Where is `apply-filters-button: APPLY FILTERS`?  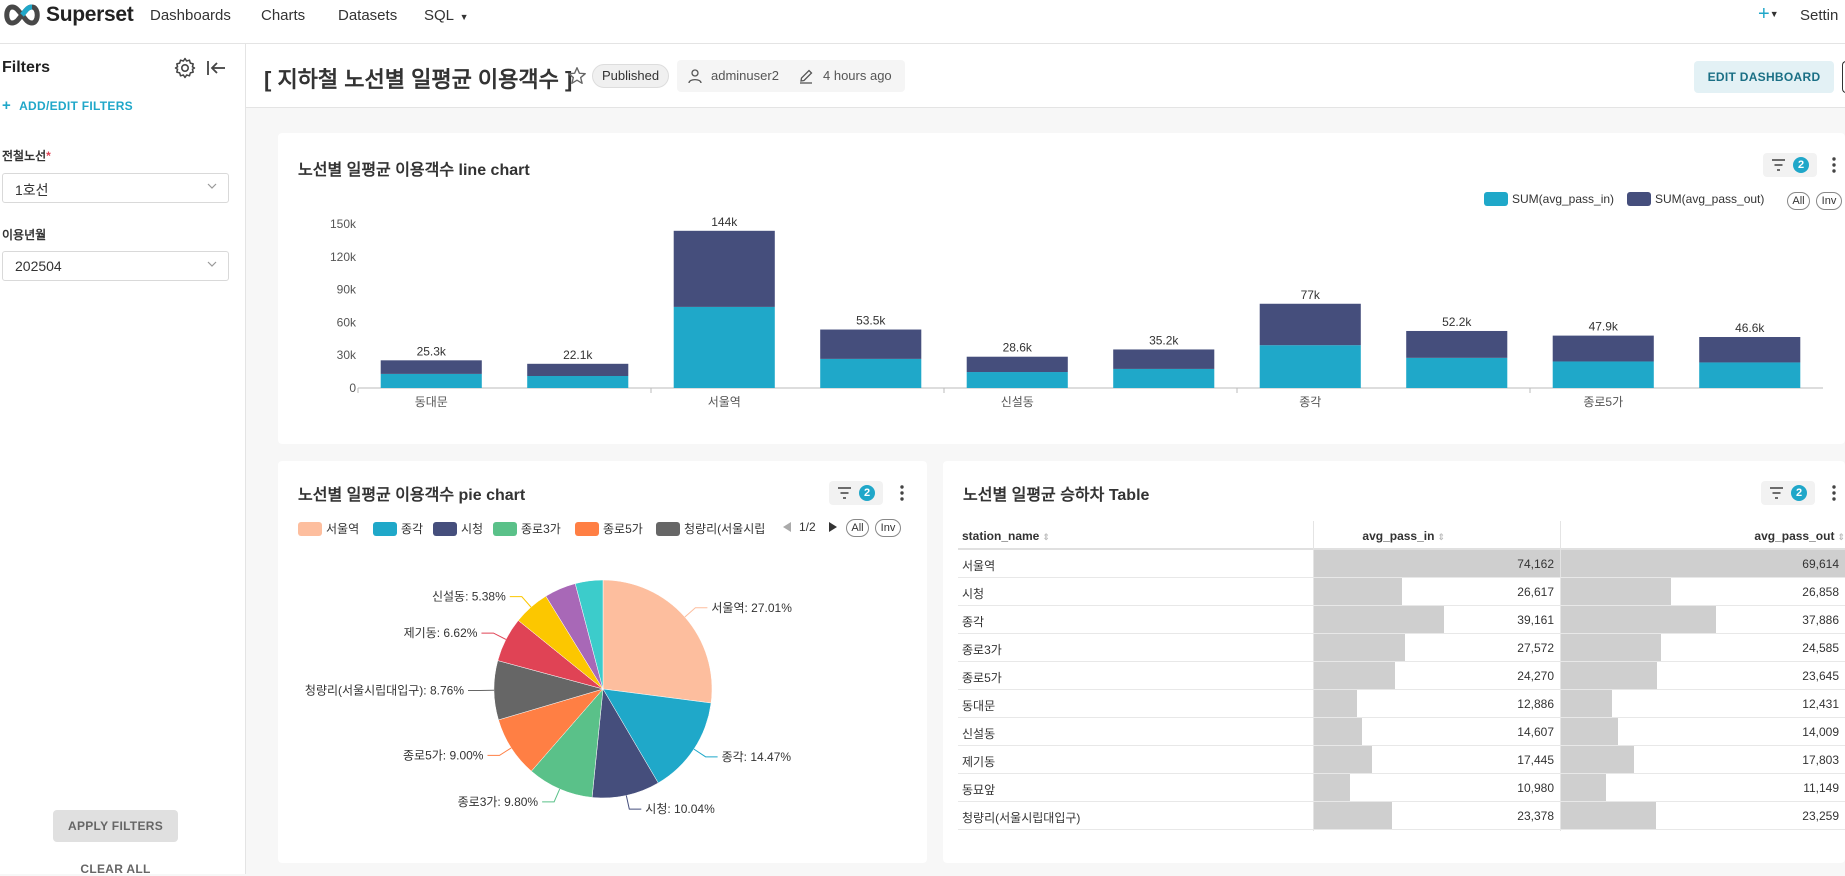
apply-filters-button: APPLY FILTERS is located at coordinates (115, 826).